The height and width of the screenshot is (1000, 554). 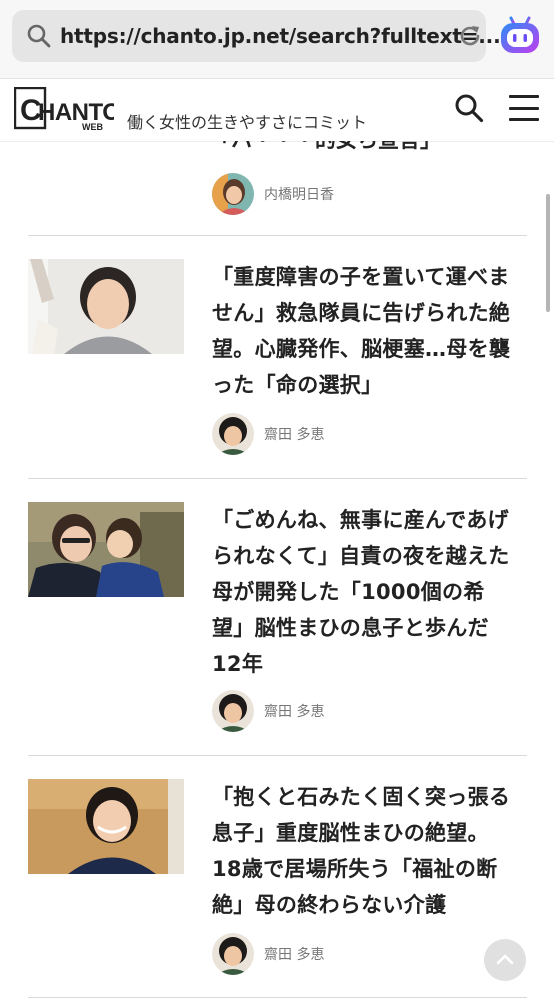 What do you see at coordinates (520, 36) in the screenshot?
I see `assistant-icon` at bounding box center [520, 36].